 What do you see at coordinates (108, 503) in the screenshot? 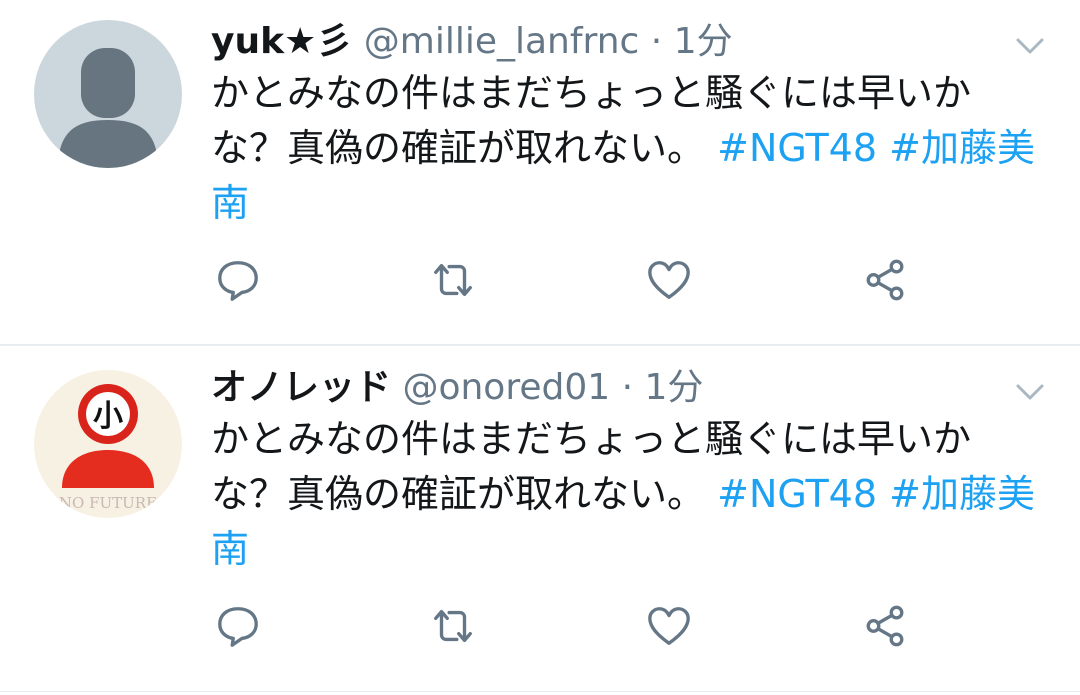
I see `avatar-caption-text: NO FUTURE` at bounding box center [108, 503].